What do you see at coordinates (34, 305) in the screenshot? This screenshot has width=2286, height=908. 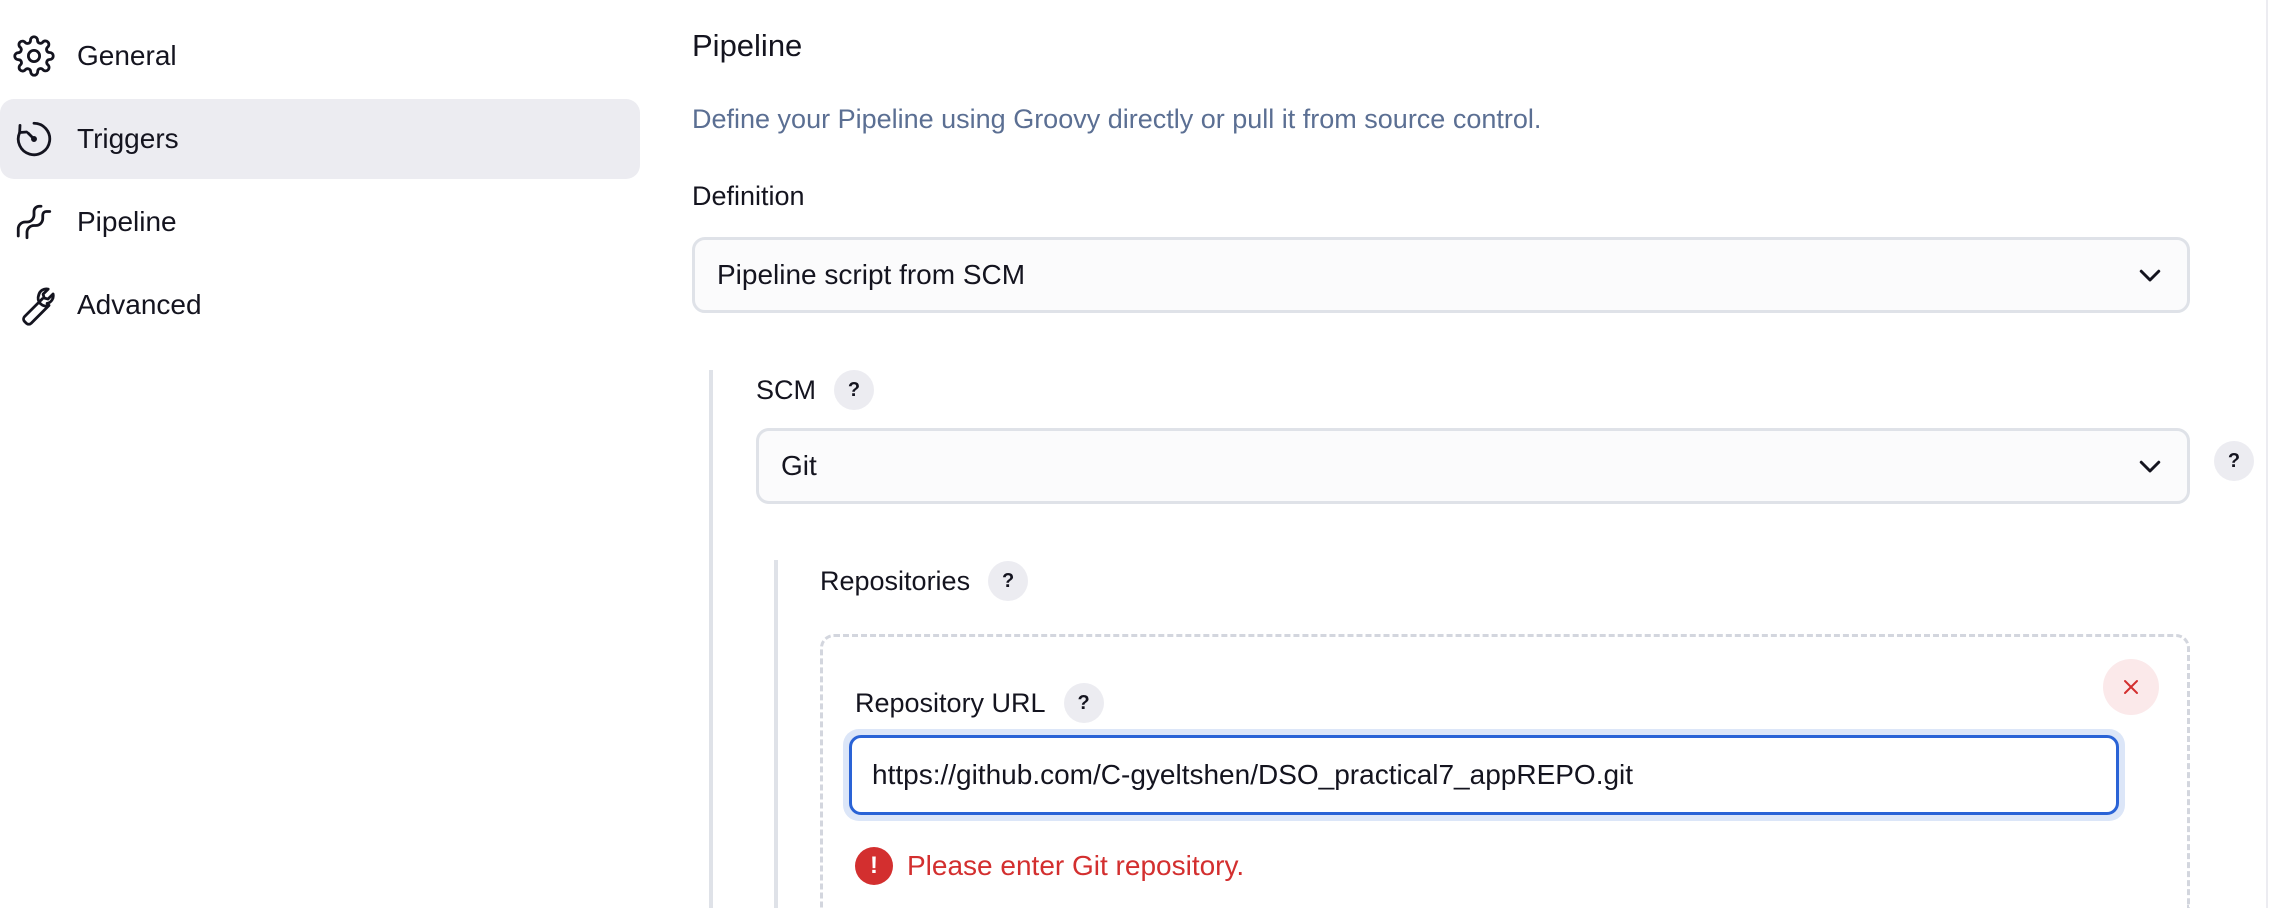 I see `wrench-icon` at bounding box center [34, 305].